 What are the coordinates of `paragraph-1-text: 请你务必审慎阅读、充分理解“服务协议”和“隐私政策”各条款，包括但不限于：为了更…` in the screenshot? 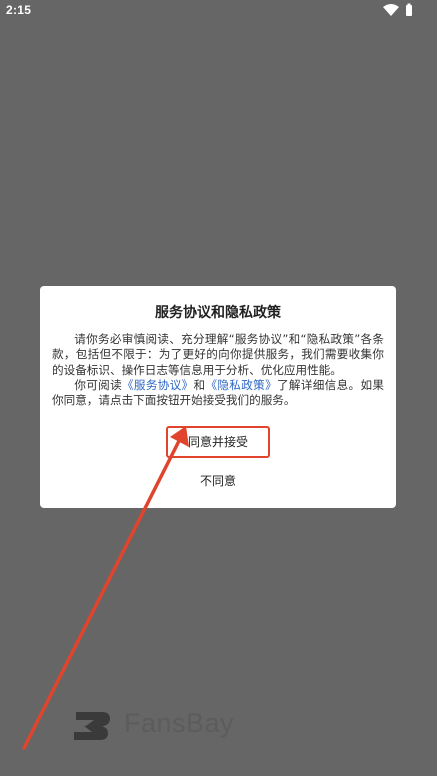 It's located at (218, 354).